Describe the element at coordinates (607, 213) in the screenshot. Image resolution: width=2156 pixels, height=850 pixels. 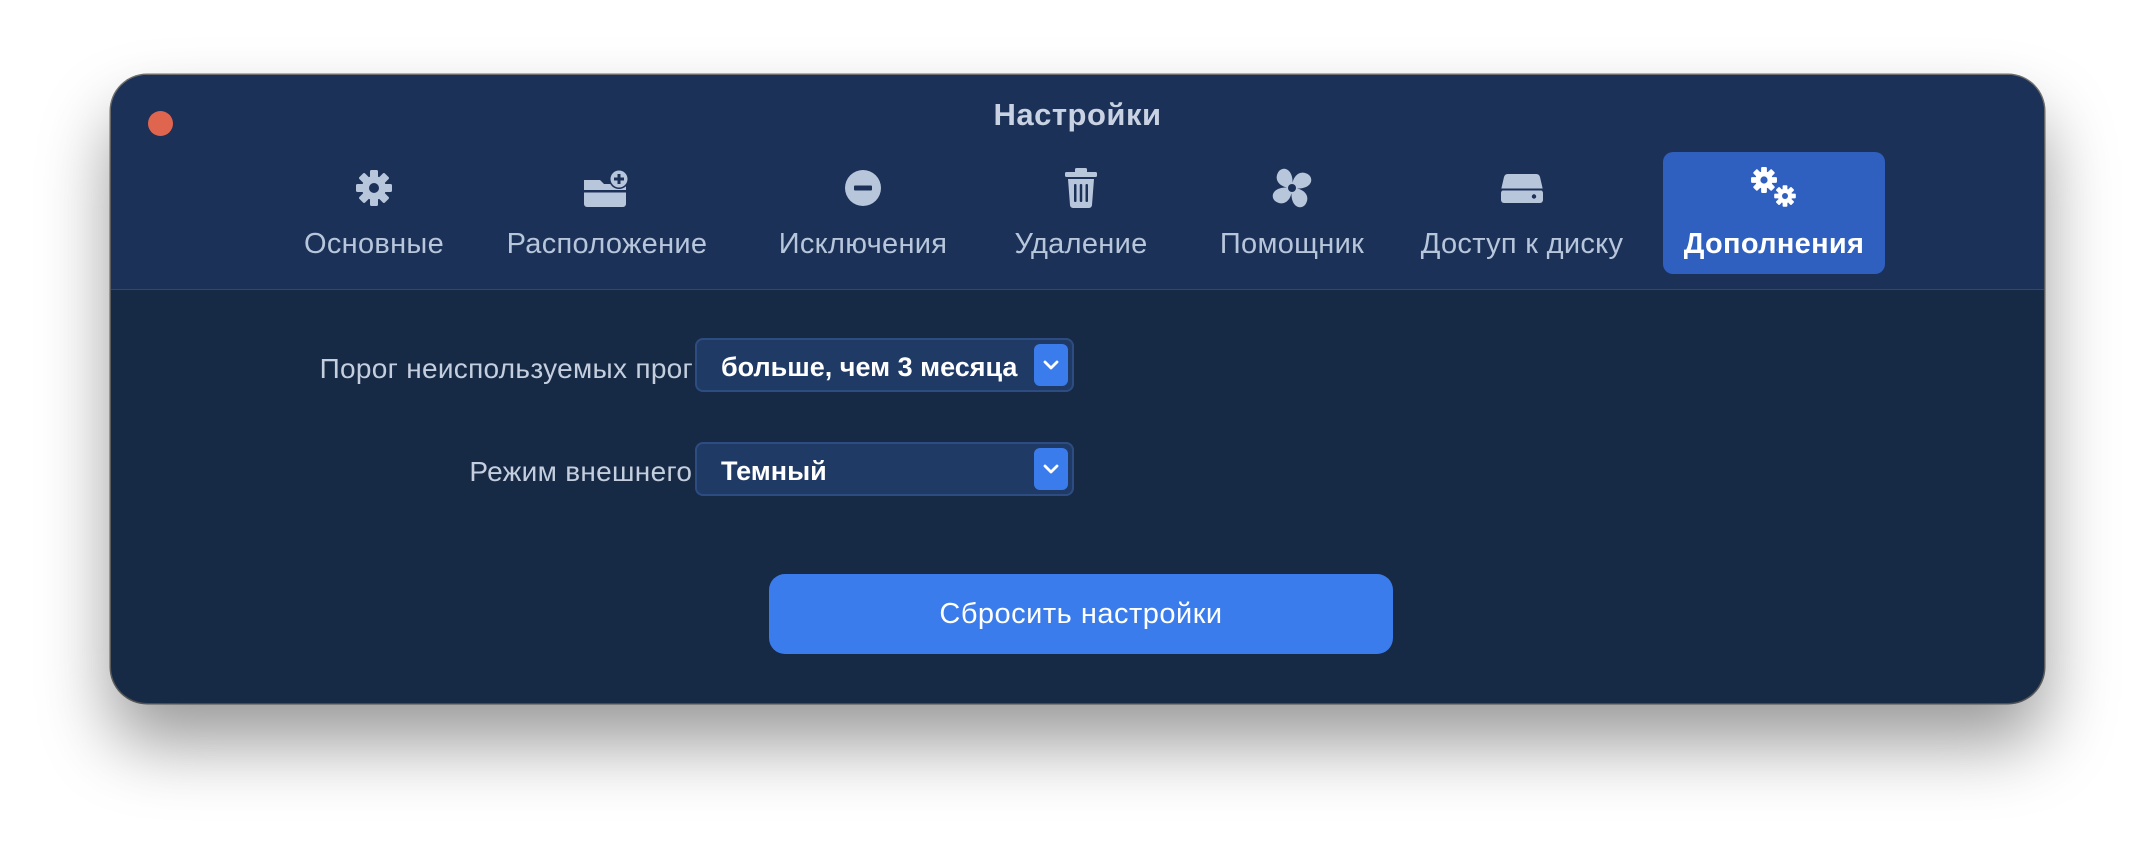
I see `tab-location: Расположение` at that location.